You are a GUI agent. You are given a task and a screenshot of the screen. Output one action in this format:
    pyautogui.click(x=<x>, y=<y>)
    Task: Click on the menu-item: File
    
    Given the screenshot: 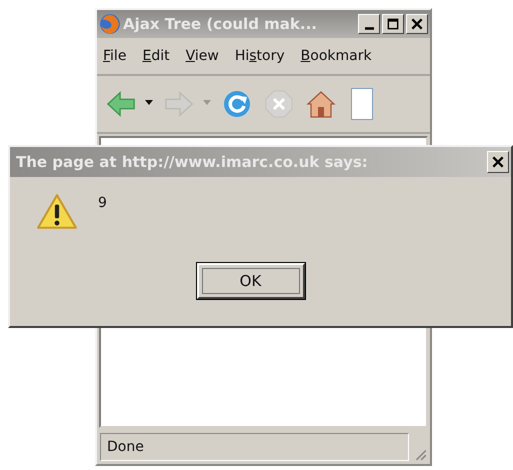 What is the action you would take?
    pyautogui.click(x=114, y=56)
    